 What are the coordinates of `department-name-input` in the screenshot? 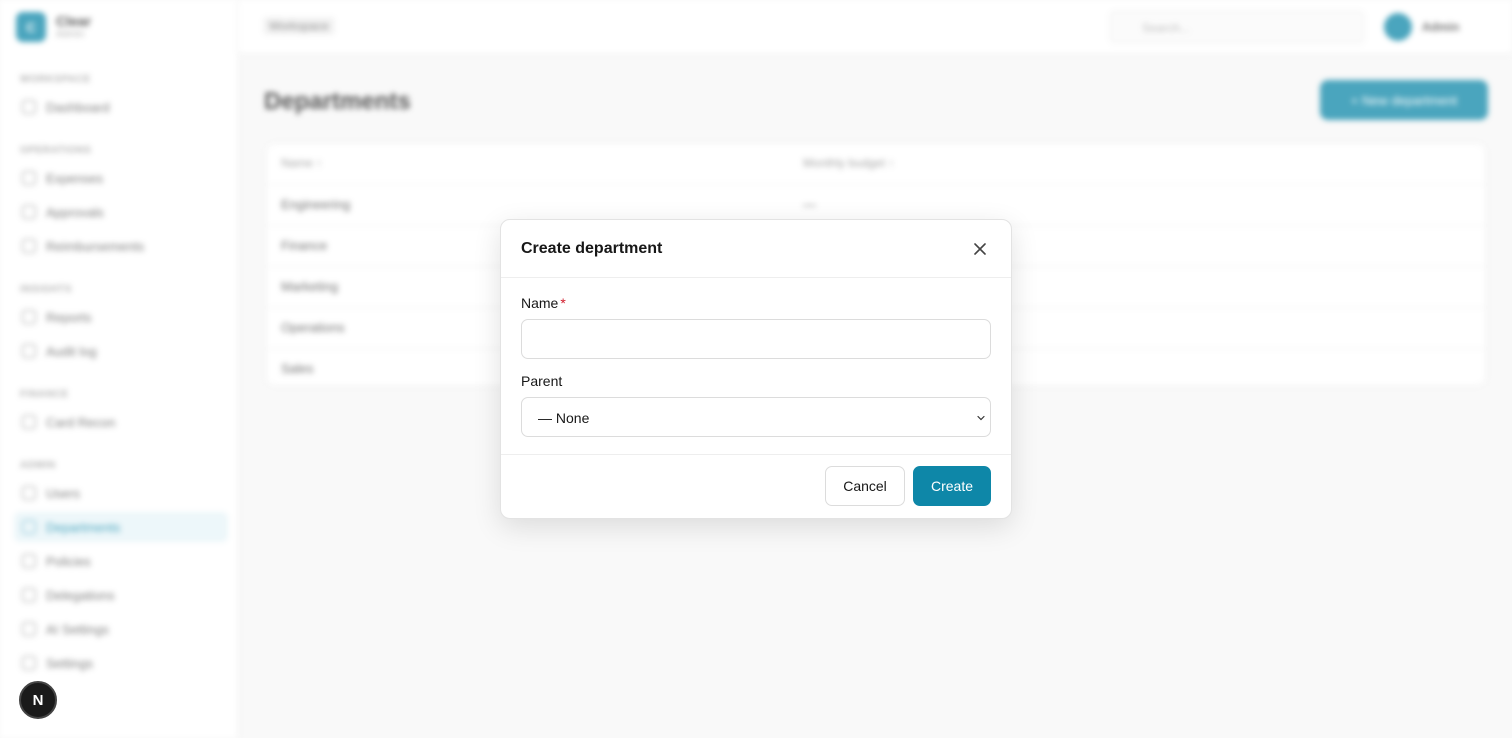 It's located at (756, 339).